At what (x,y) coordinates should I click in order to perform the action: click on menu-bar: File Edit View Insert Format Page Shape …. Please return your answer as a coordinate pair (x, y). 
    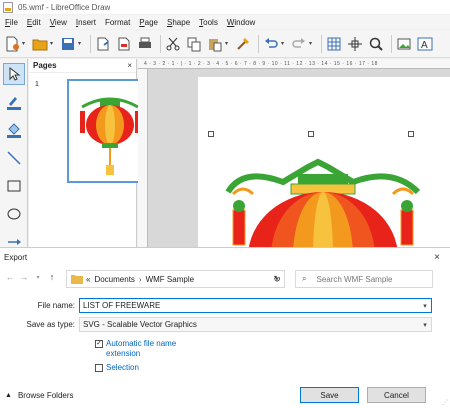
    Looking at the image, I should click on (225, 22).